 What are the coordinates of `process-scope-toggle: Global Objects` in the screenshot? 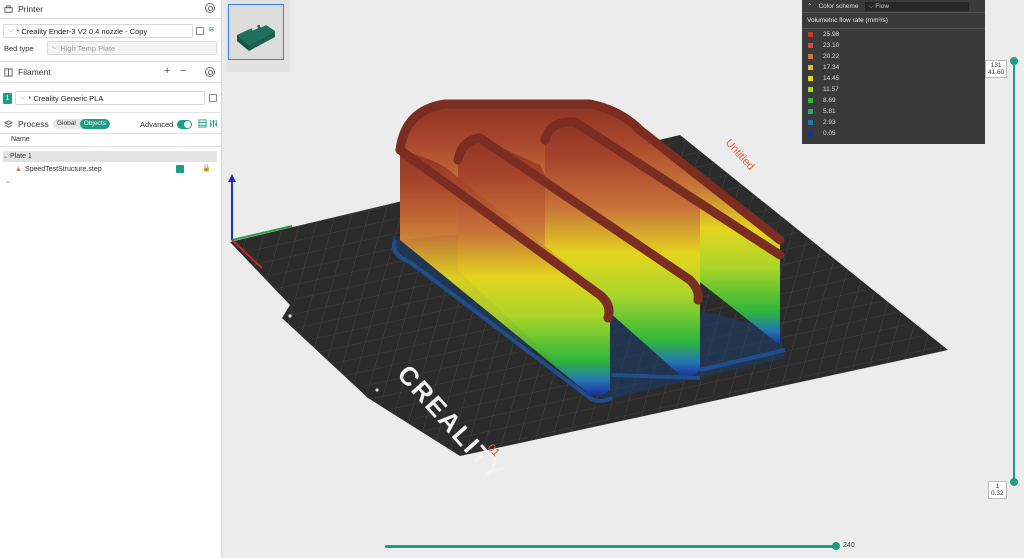 It's located at (81, 124).